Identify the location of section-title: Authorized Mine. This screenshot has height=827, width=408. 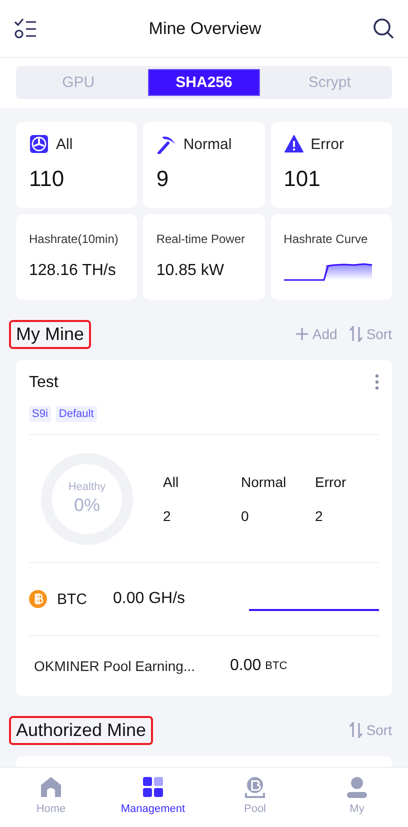
(81, 730).